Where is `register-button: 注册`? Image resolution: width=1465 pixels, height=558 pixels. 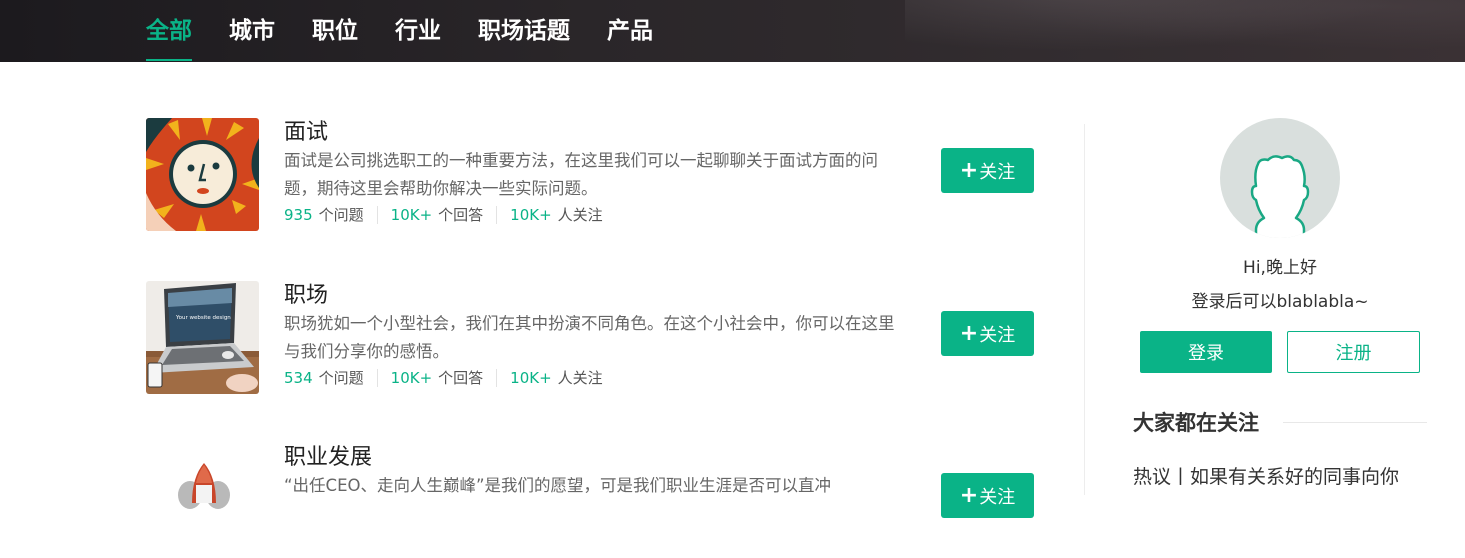 register-button: 注册 is located at coordinates (1353, 352).